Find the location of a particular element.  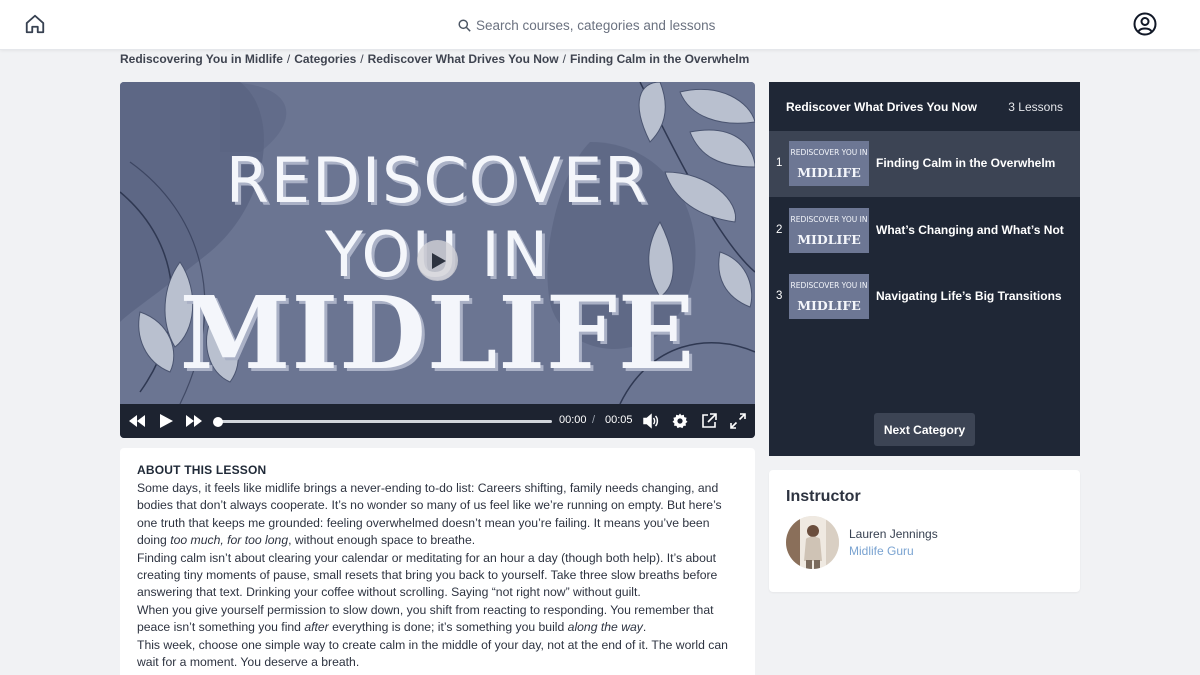

search-icon is located at coordinates (464, 25).